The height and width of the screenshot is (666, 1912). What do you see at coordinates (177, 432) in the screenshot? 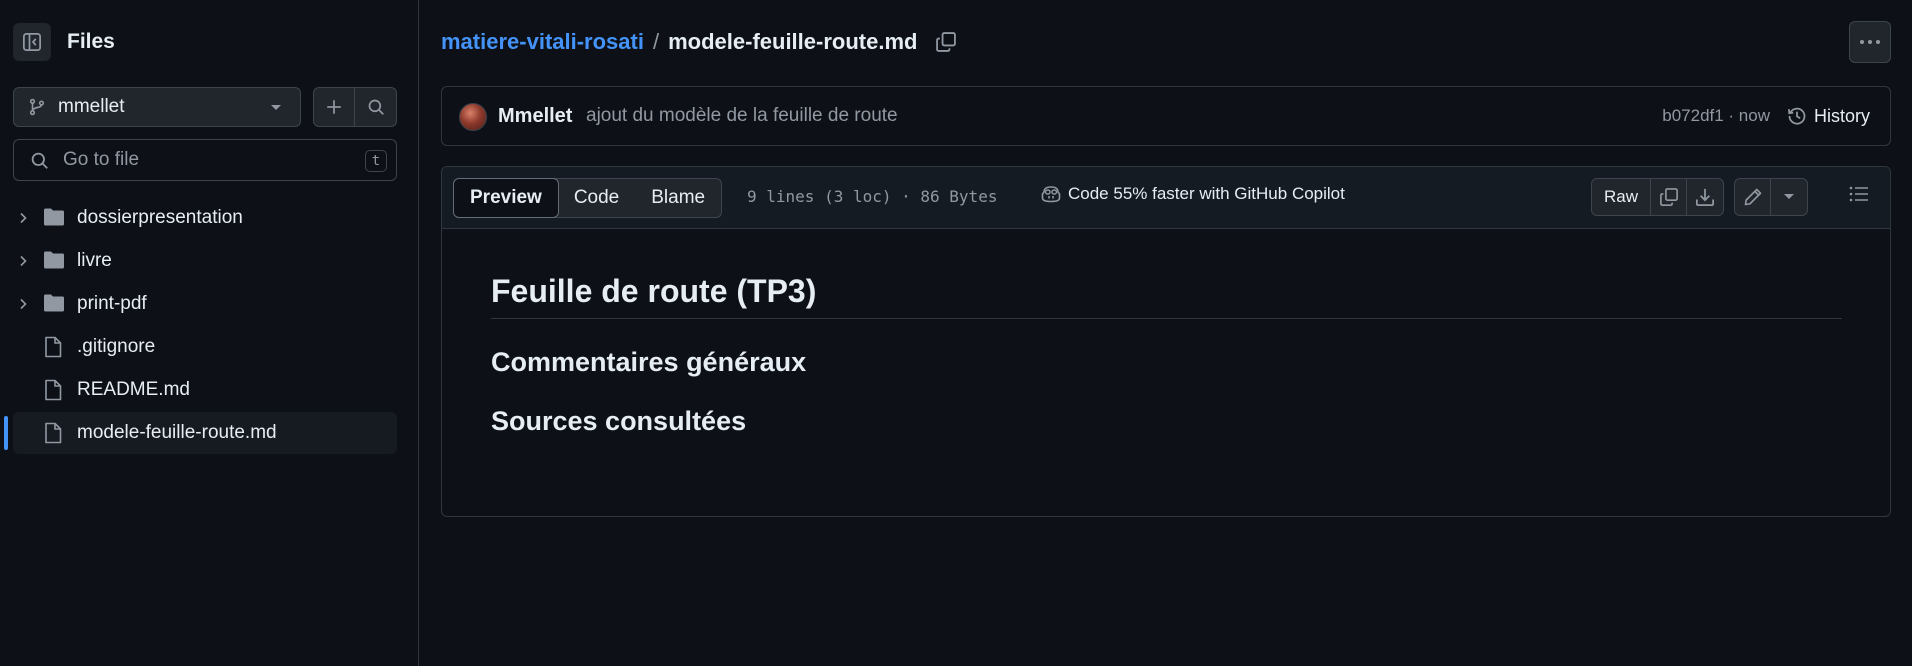
I see `tree-item-label: modele-feuille-route.md` at bounding box center [177, 432].